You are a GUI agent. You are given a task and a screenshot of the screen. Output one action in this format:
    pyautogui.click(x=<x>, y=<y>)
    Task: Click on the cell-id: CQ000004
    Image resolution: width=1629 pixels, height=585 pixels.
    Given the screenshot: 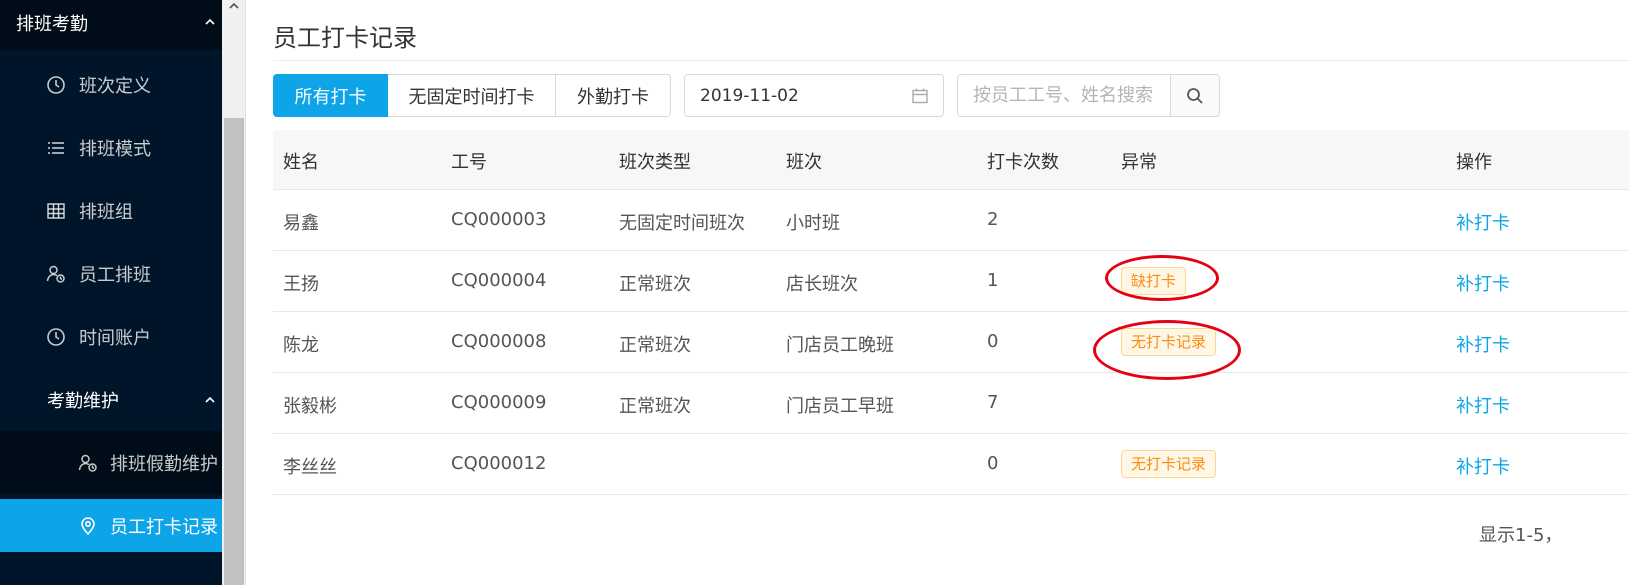 What is the action you would take?
    pyautogui.click(x=499, y=280)
    